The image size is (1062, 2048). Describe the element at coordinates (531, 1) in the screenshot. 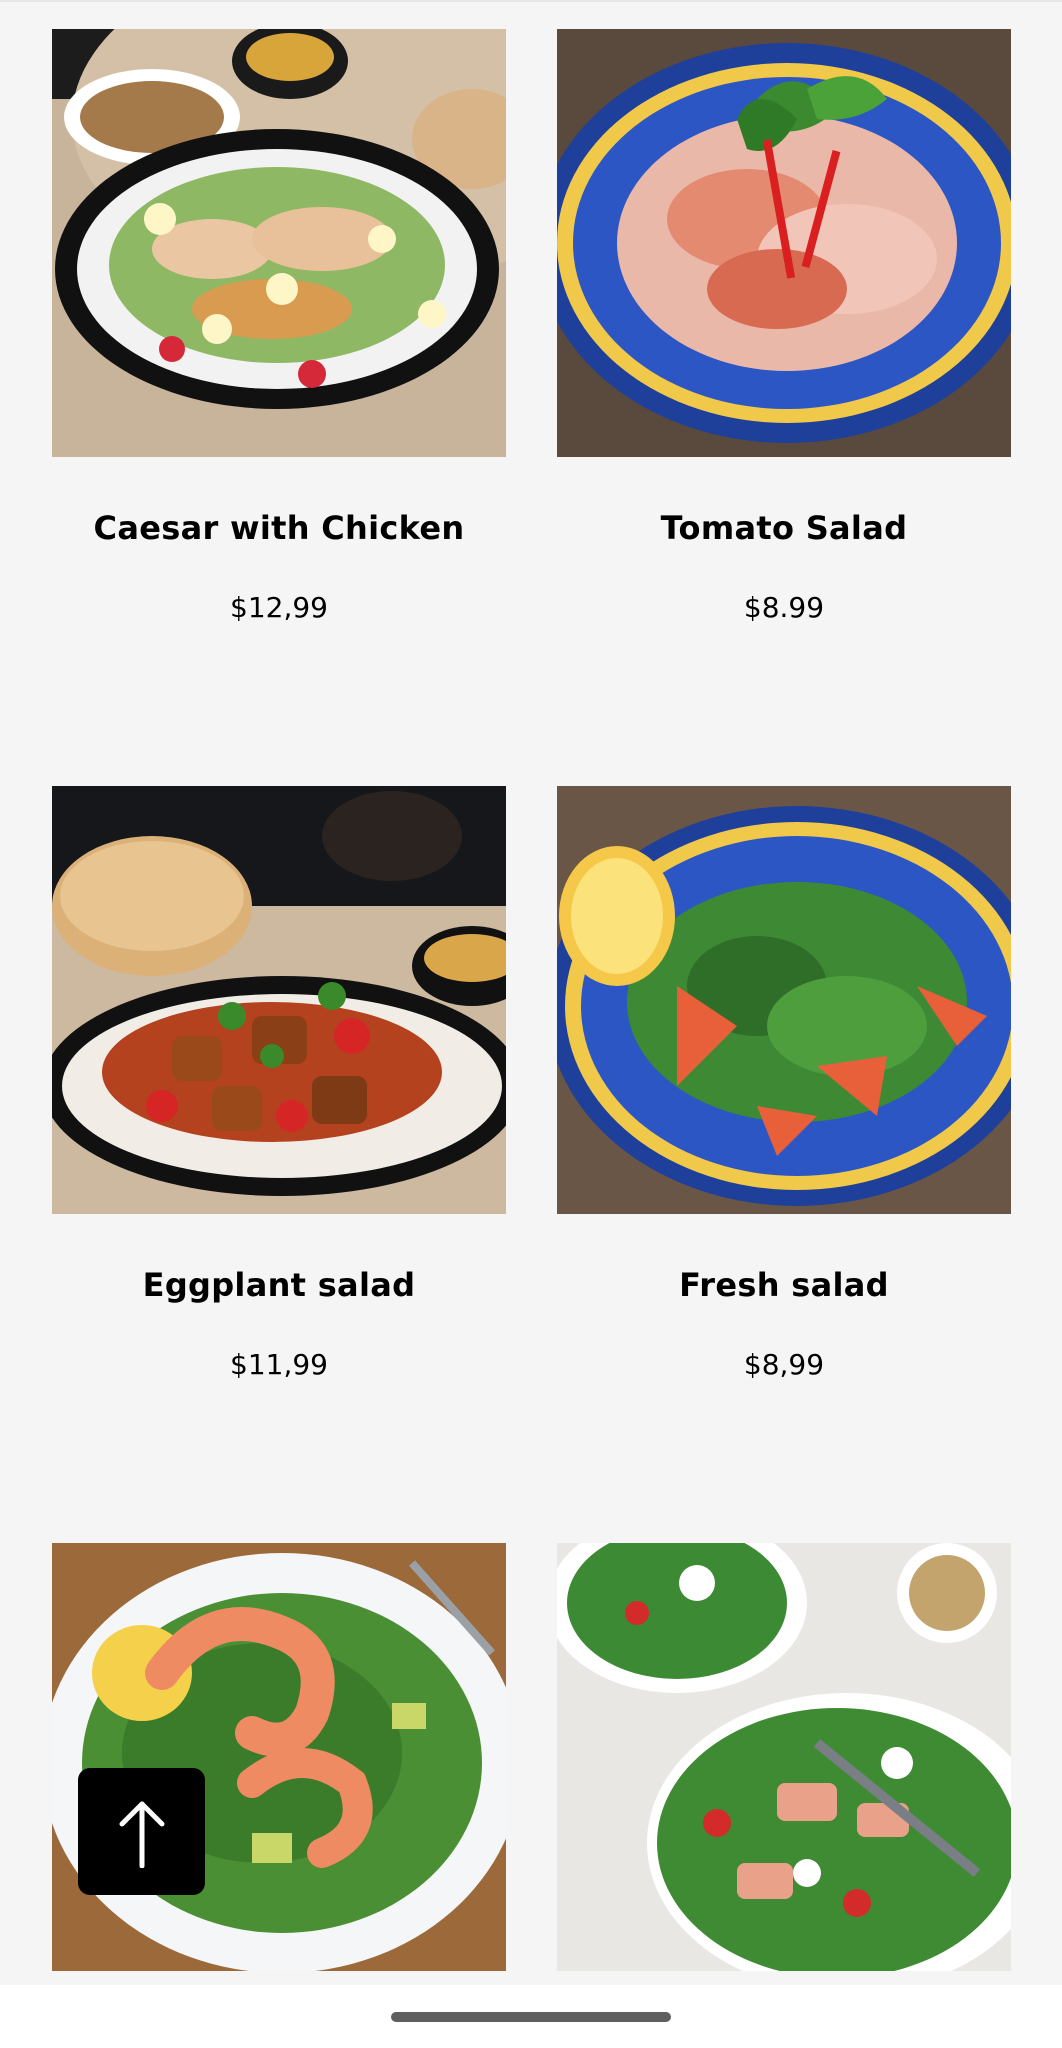

I see `top-divider` at that location.